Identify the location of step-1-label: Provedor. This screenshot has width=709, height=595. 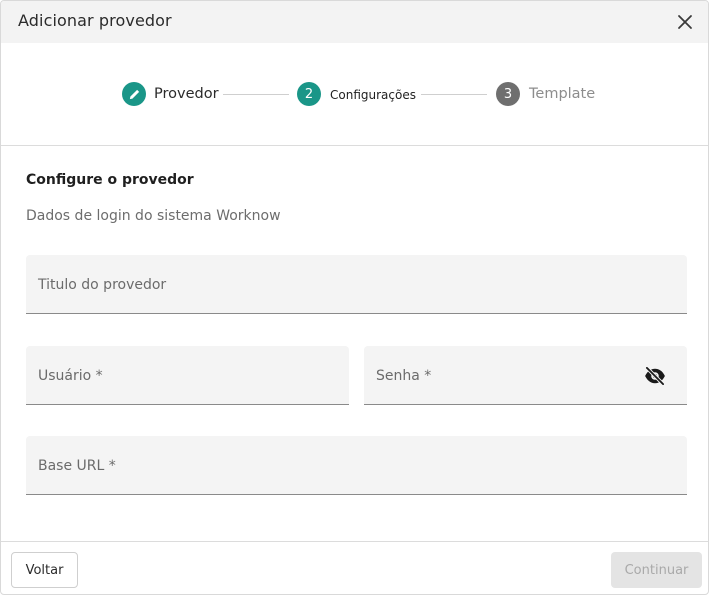
(186, 94).